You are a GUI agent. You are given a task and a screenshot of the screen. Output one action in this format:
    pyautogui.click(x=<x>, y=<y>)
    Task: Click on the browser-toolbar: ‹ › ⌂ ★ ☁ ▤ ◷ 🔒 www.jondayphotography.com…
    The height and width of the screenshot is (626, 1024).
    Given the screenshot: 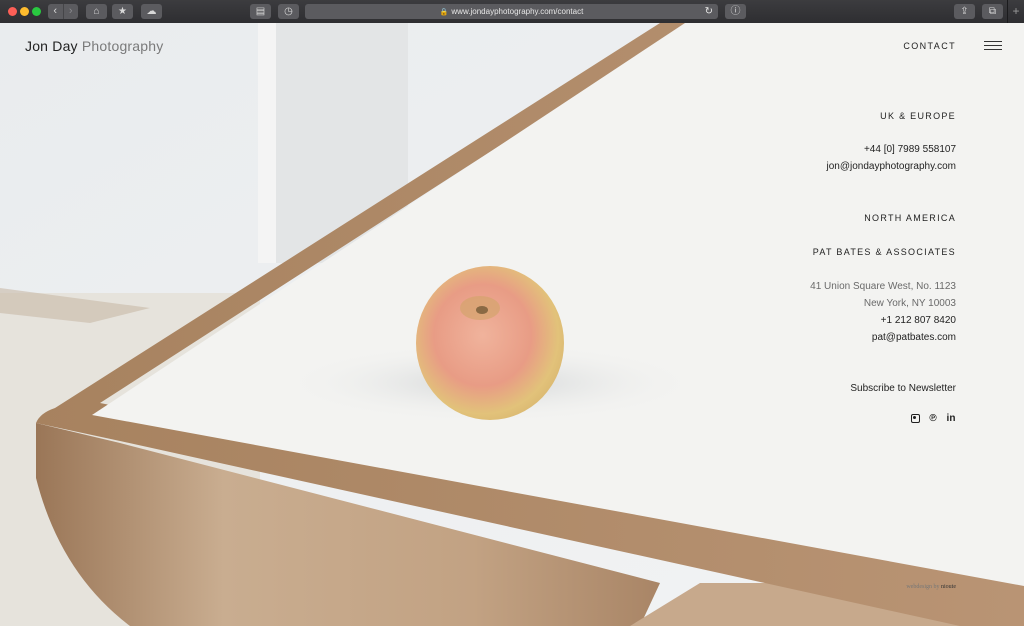 What is the action you would take?
    pyautogui.click(x=512, y=12)
    